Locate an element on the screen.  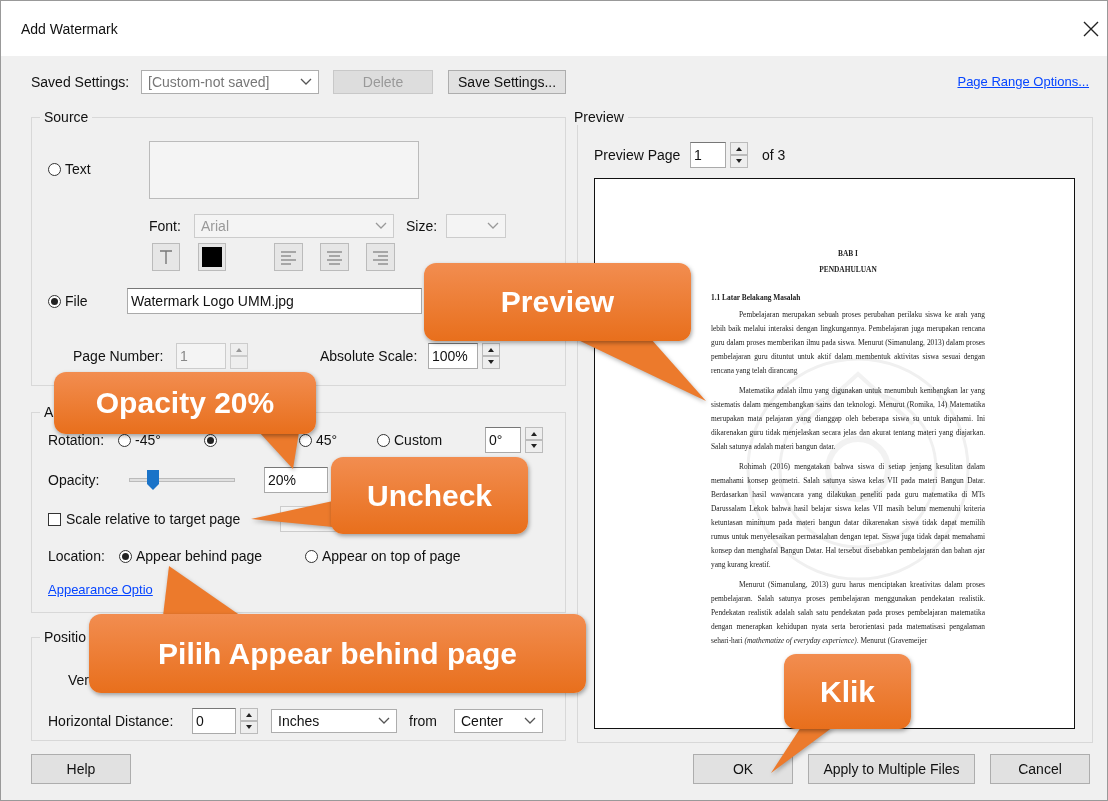
watermark-text-field is located at coordinates (284, 170).